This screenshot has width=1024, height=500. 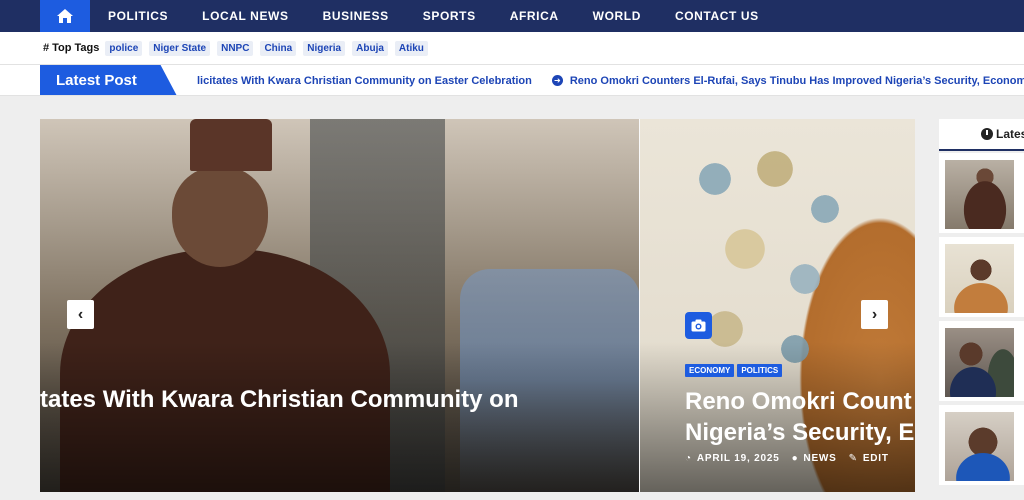 I want to click on slide-2-title-line-2: Nigeria’s Security, E, so click(x=800, y=432).